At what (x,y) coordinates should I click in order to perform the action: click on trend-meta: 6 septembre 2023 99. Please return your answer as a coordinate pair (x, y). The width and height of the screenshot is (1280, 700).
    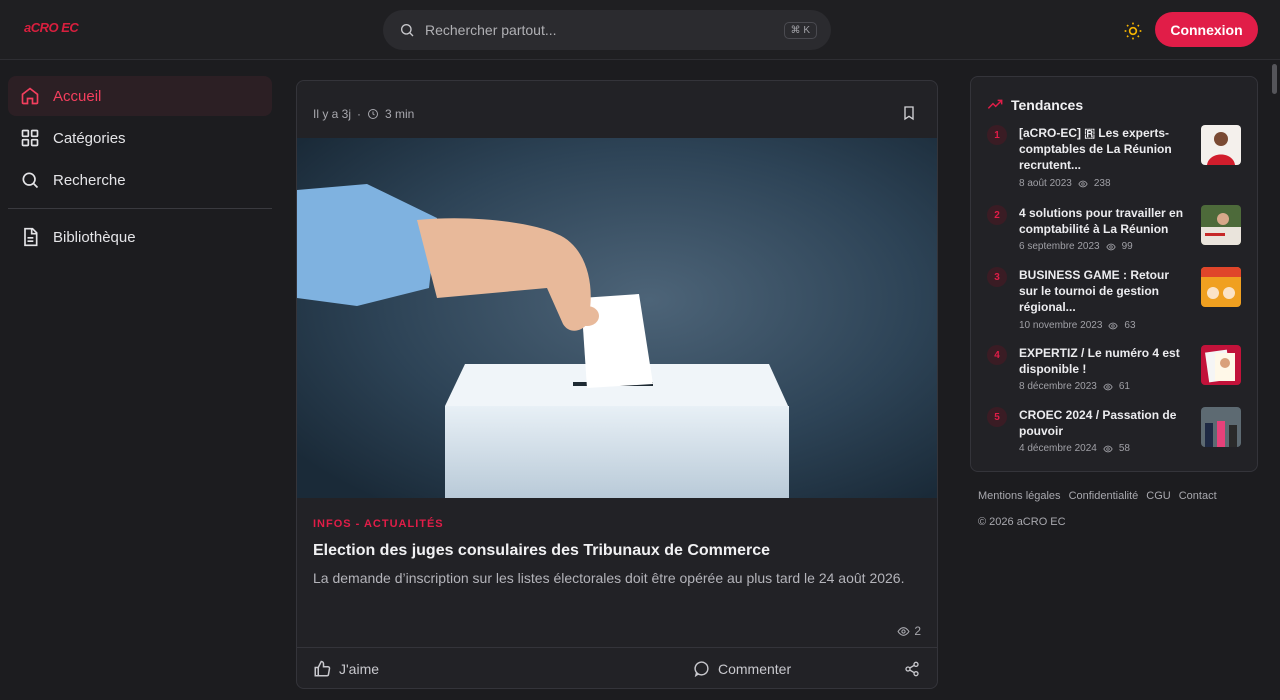
    Looking at the image, I should click on (1076, 246).